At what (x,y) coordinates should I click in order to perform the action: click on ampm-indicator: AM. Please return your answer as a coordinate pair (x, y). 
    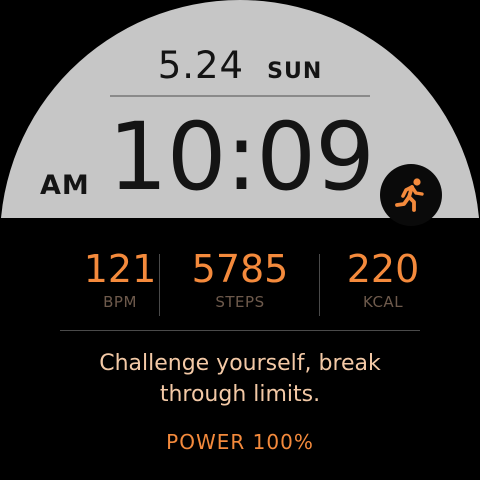
    Looking at the image, I should click on (65, 185).